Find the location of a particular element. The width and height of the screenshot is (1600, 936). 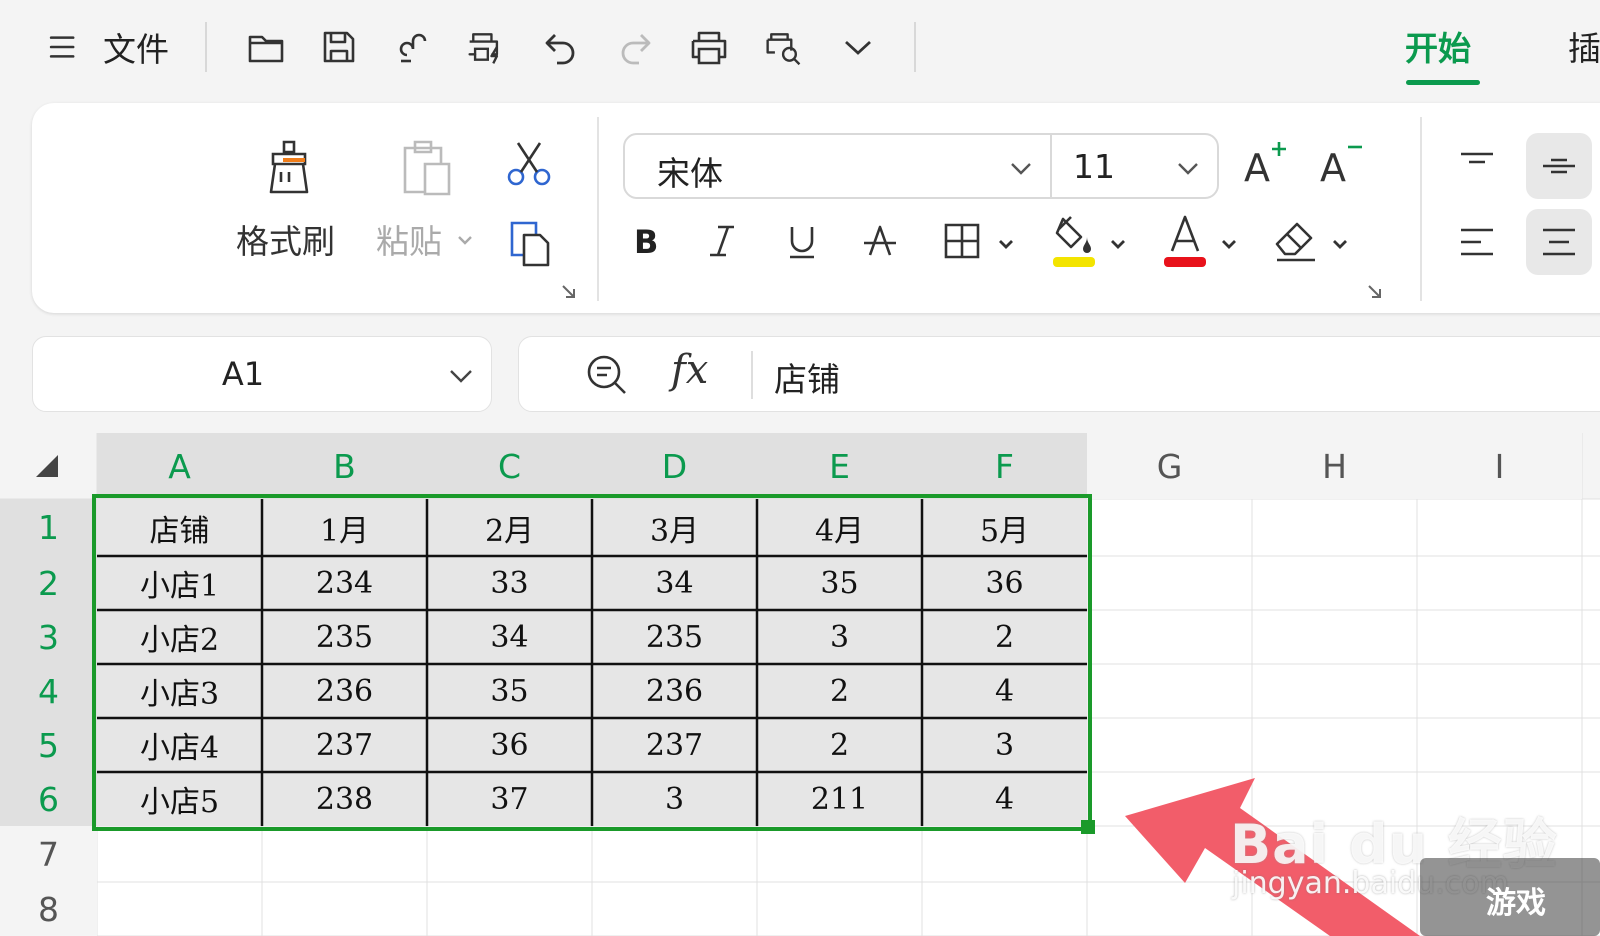

table-cell: 4月 is located at coordinates (839, 527).